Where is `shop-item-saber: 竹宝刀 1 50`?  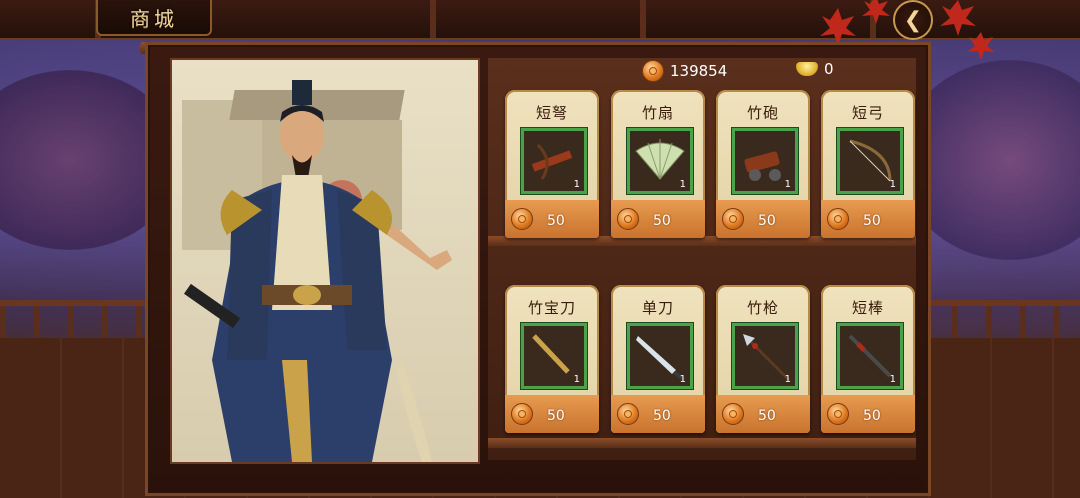
shop-item-saber: 竹宝刀 1 50 is located at coordinates (552, 359).